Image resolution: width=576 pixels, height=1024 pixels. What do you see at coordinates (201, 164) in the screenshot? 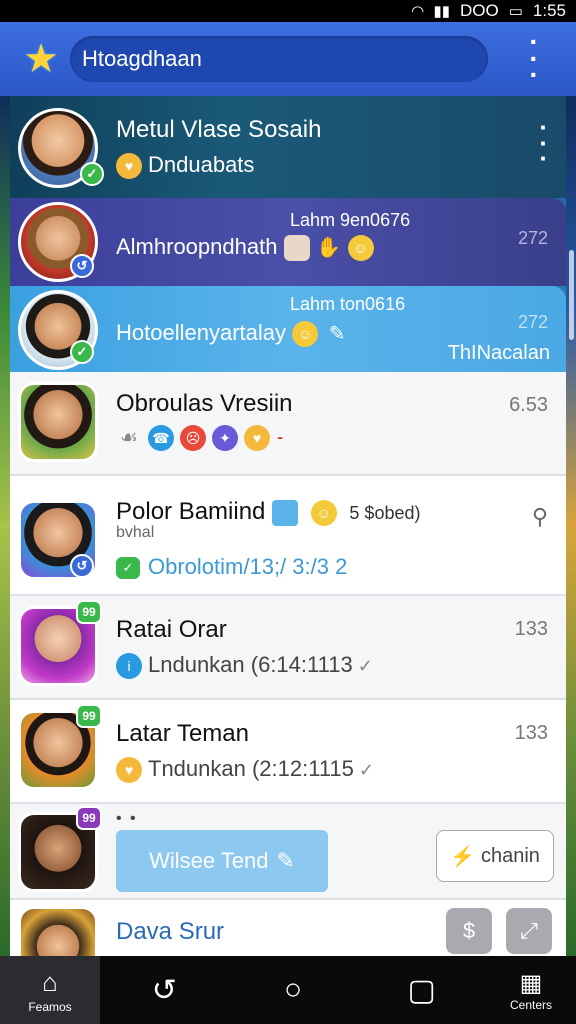
I see `chat-preview-text: Dnduabats` at bounding box center [201, 164].